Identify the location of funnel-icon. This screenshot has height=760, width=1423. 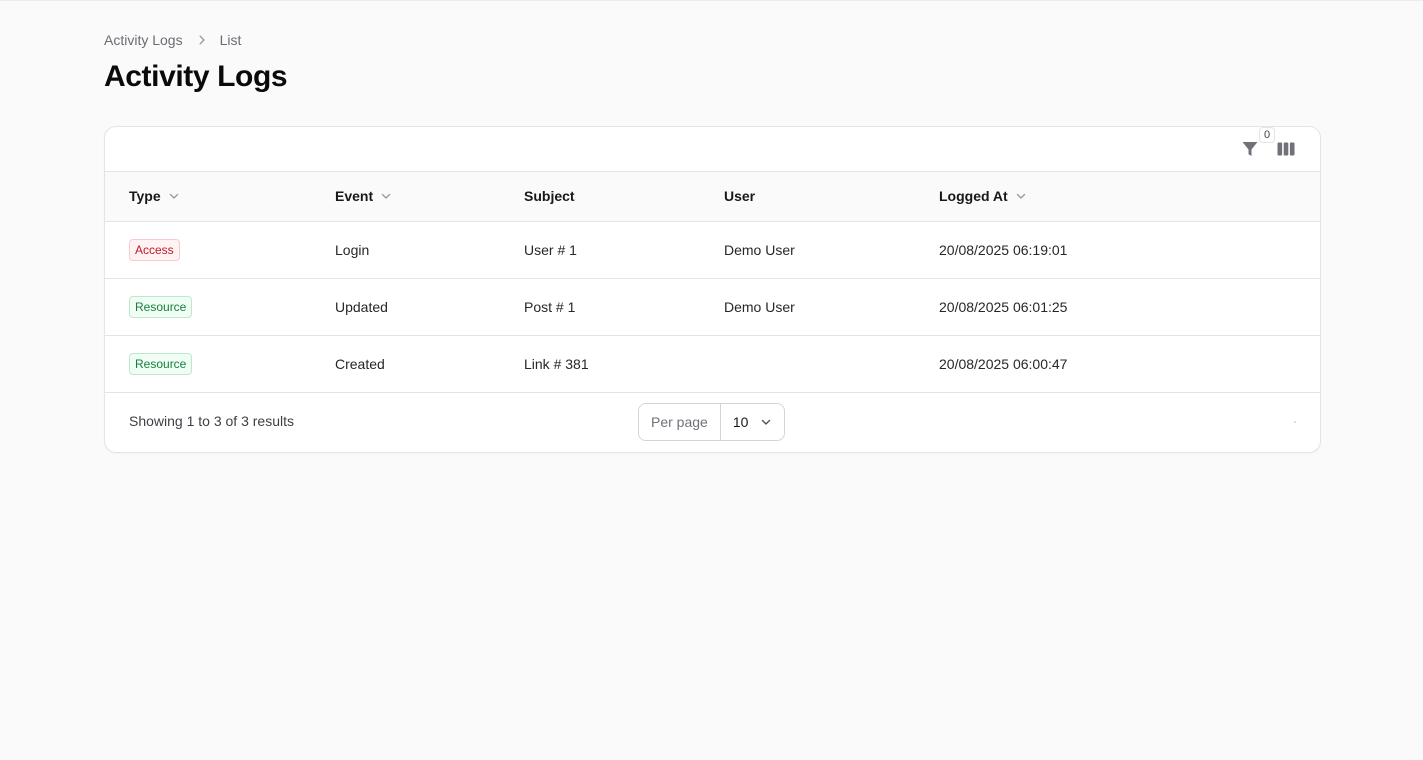
(1250, 149).